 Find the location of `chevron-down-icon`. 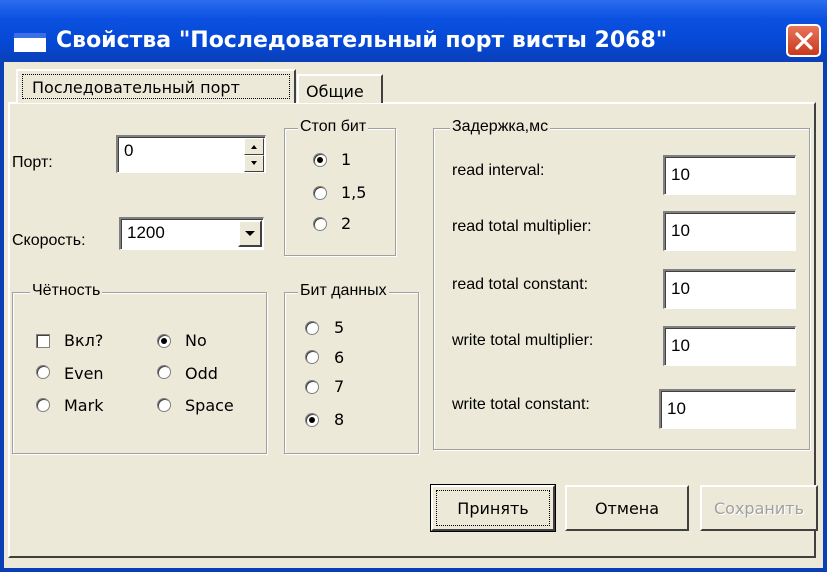

chevron-down-icon is located at coordinates (250, 233).